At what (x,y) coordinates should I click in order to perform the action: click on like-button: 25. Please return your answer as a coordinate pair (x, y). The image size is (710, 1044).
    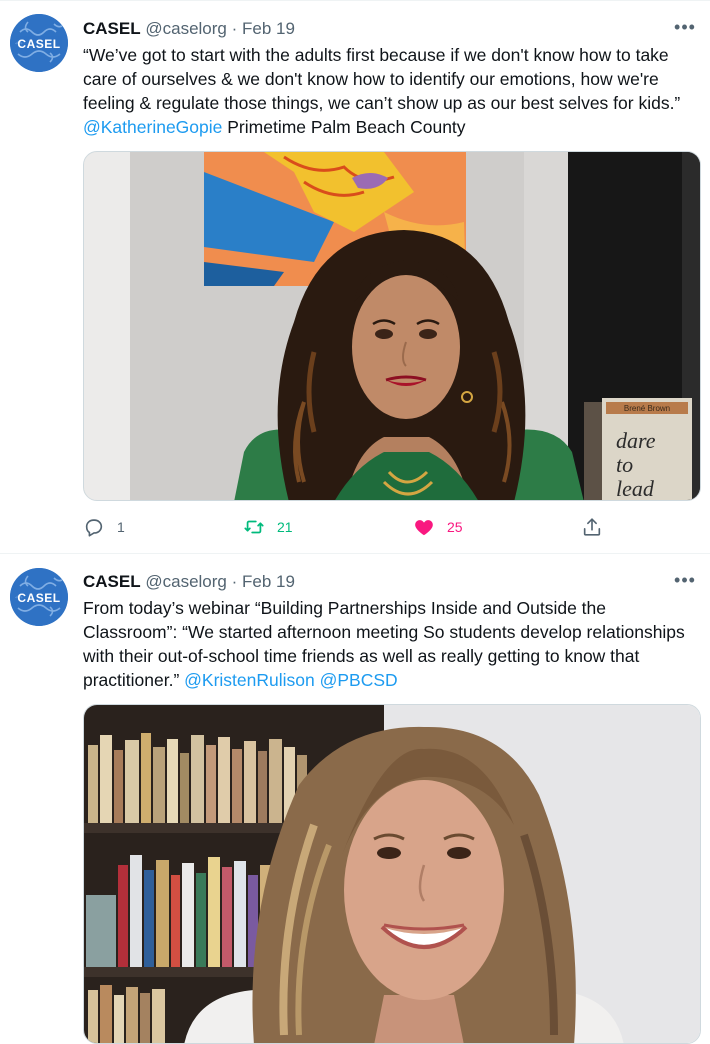
    Looking at the image, I should click on (438, 527).